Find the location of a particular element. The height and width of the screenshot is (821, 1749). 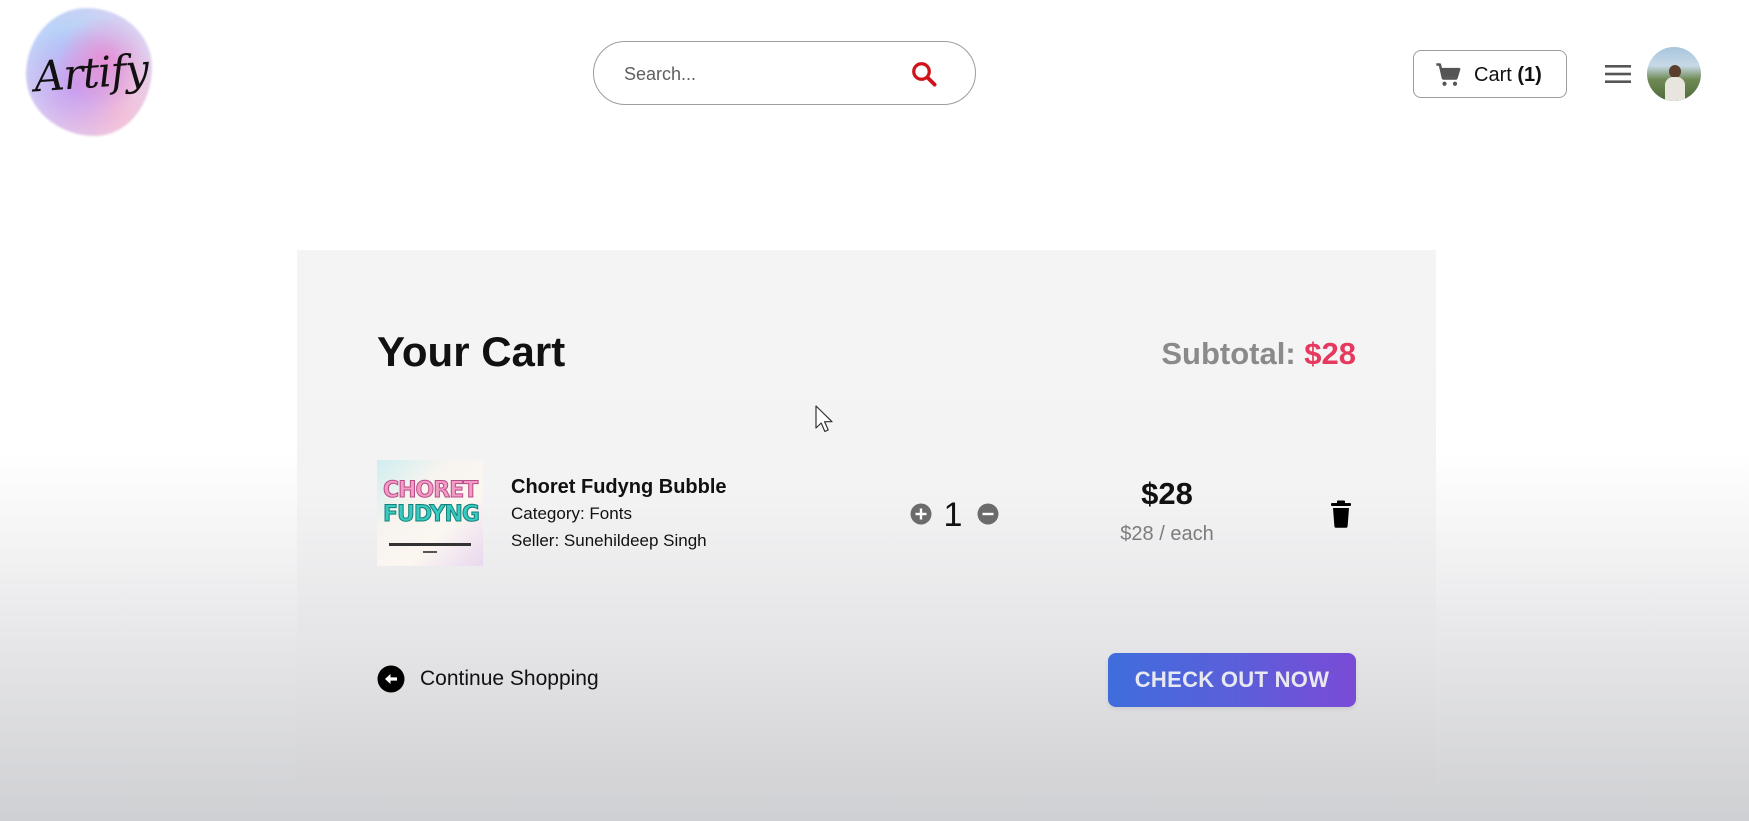

logo-text: Artify is located at coordinates (91, 73).